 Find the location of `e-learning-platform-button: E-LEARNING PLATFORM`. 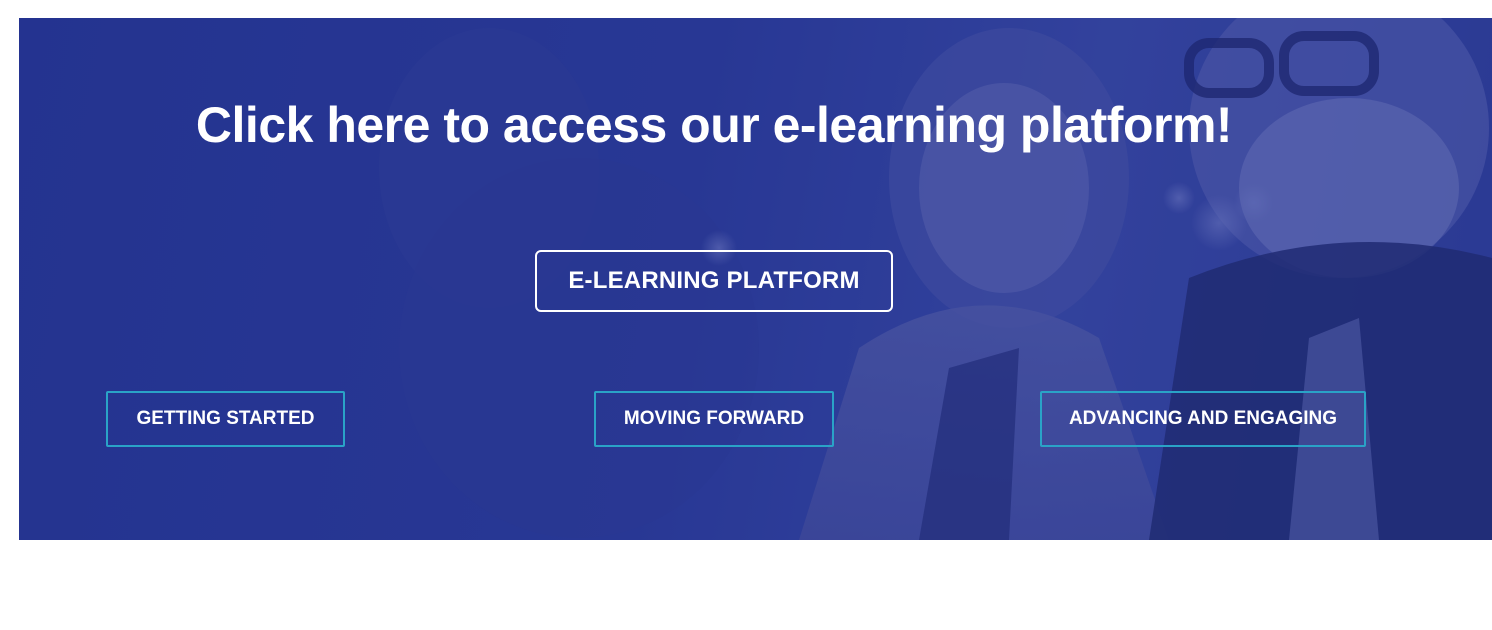

e-learning-platform-button: E-LEARNING PLATFORM is located at coordinates (714, 281).